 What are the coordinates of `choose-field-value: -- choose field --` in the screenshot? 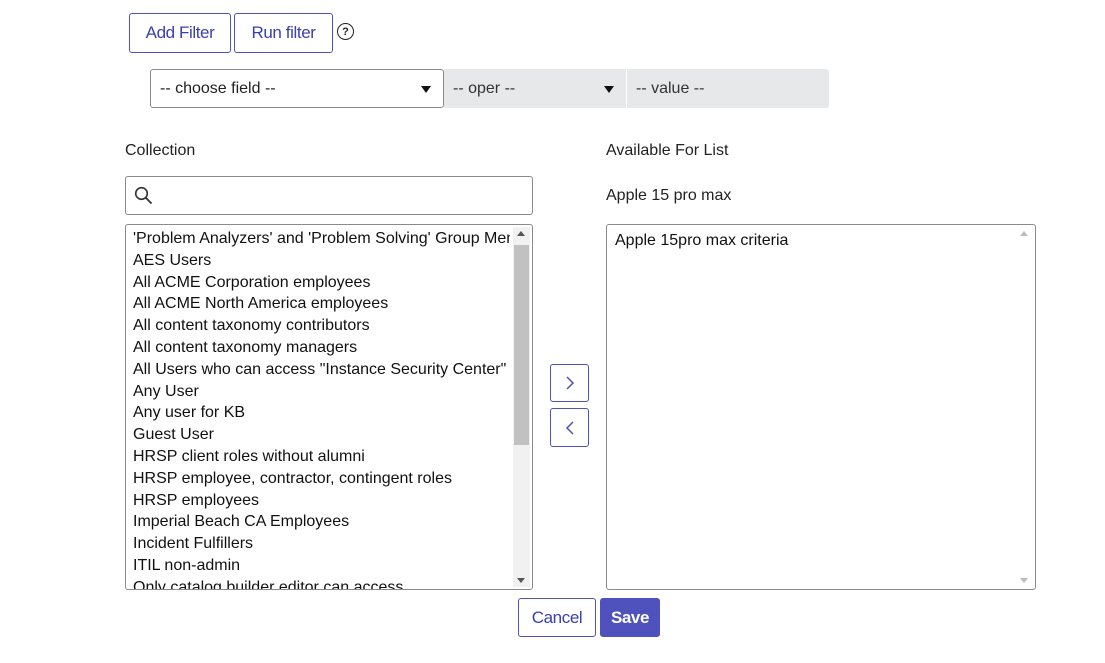 It's located at (218, 88).